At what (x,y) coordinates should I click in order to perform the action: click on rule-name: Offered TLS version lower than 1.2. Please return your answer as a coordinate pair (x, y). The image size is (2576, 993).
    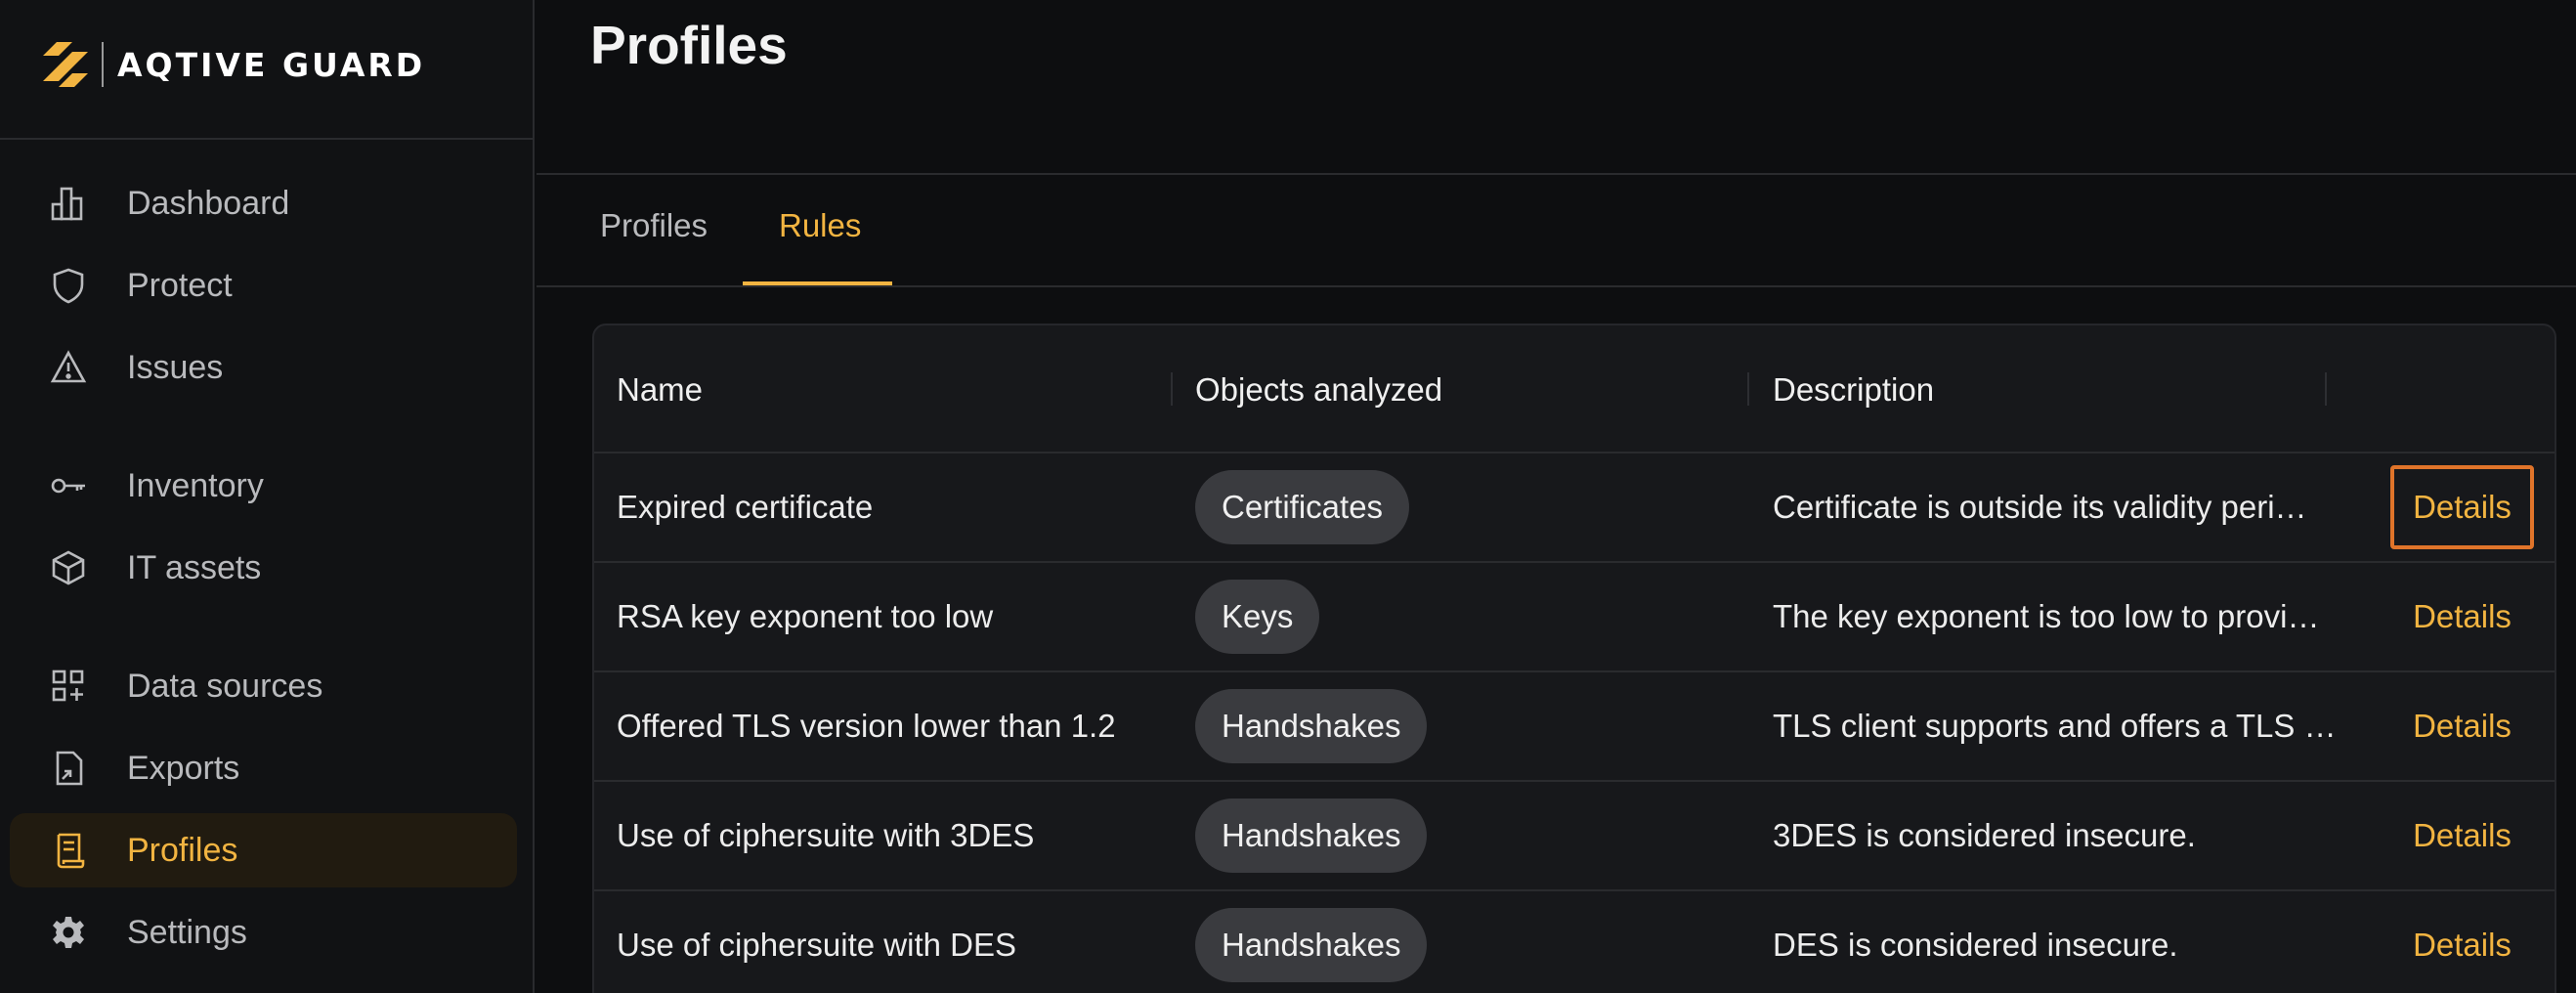
    Looking at the image, I should click on (866, 726).